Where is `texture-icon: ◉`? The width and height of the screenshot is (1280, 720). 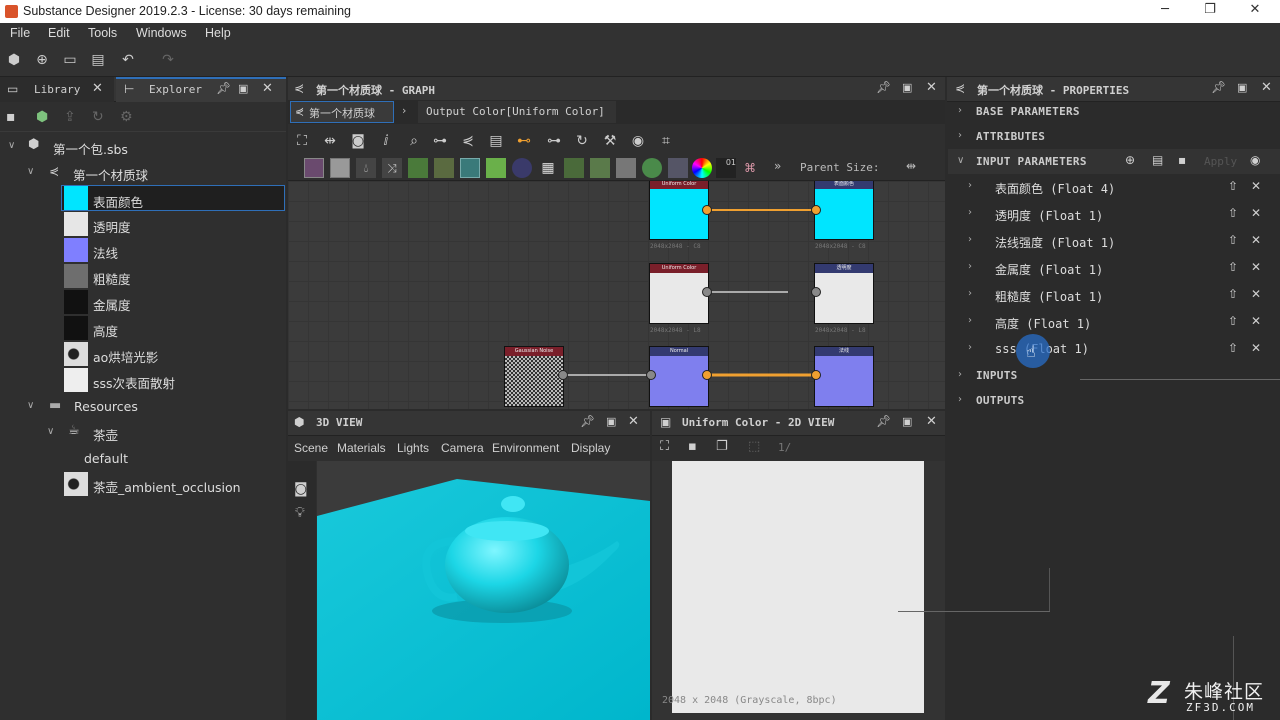
texture-icon: ◉ is located at coordinates (638, 141).